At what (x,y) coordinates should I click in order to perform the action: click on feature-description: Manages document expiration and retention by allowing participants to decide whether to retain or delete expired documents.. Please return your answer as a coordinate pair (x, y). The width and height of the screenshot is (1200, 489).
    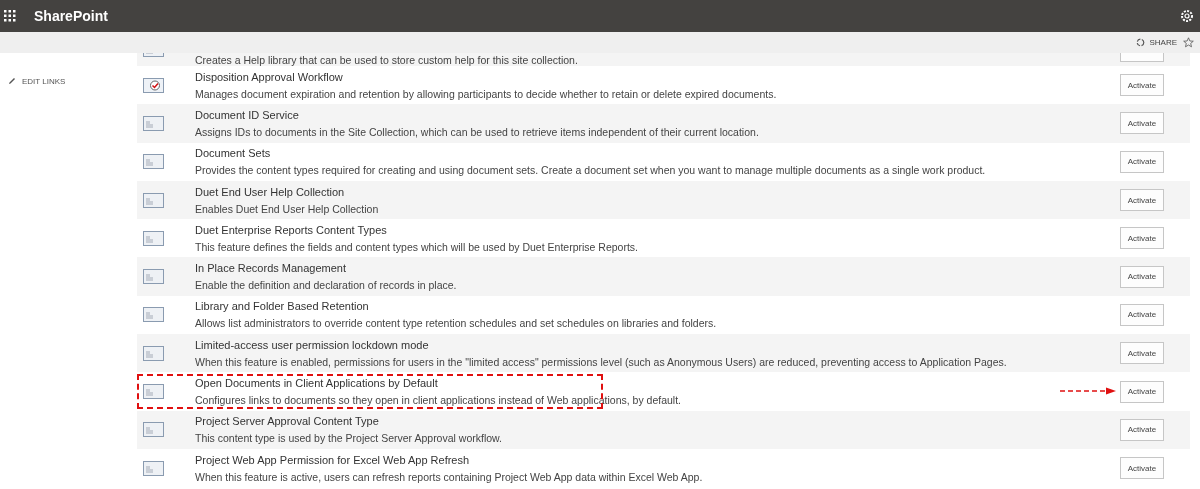
    Looking at the image, I should click on (486, 93).